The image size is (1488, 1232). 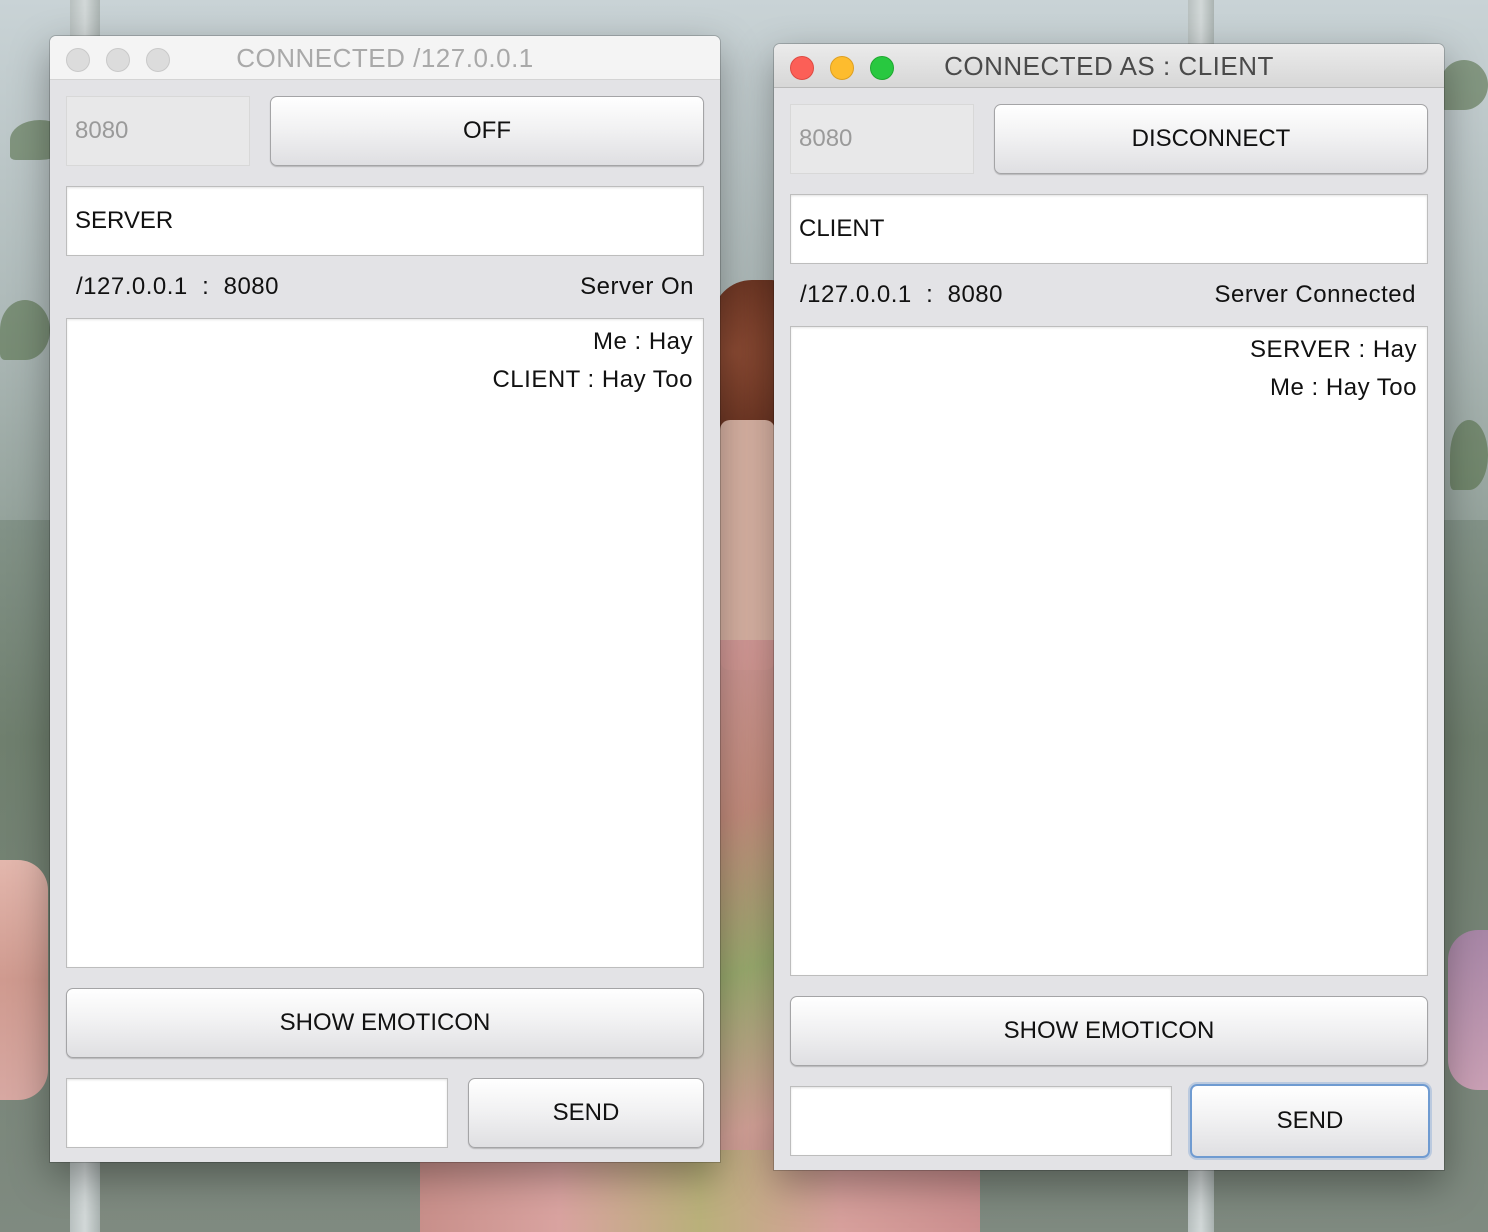 What do you see at coordinates (385, 221) in the screenshot?
I see `name-field: SERVER` at bounding box center [385, 221].